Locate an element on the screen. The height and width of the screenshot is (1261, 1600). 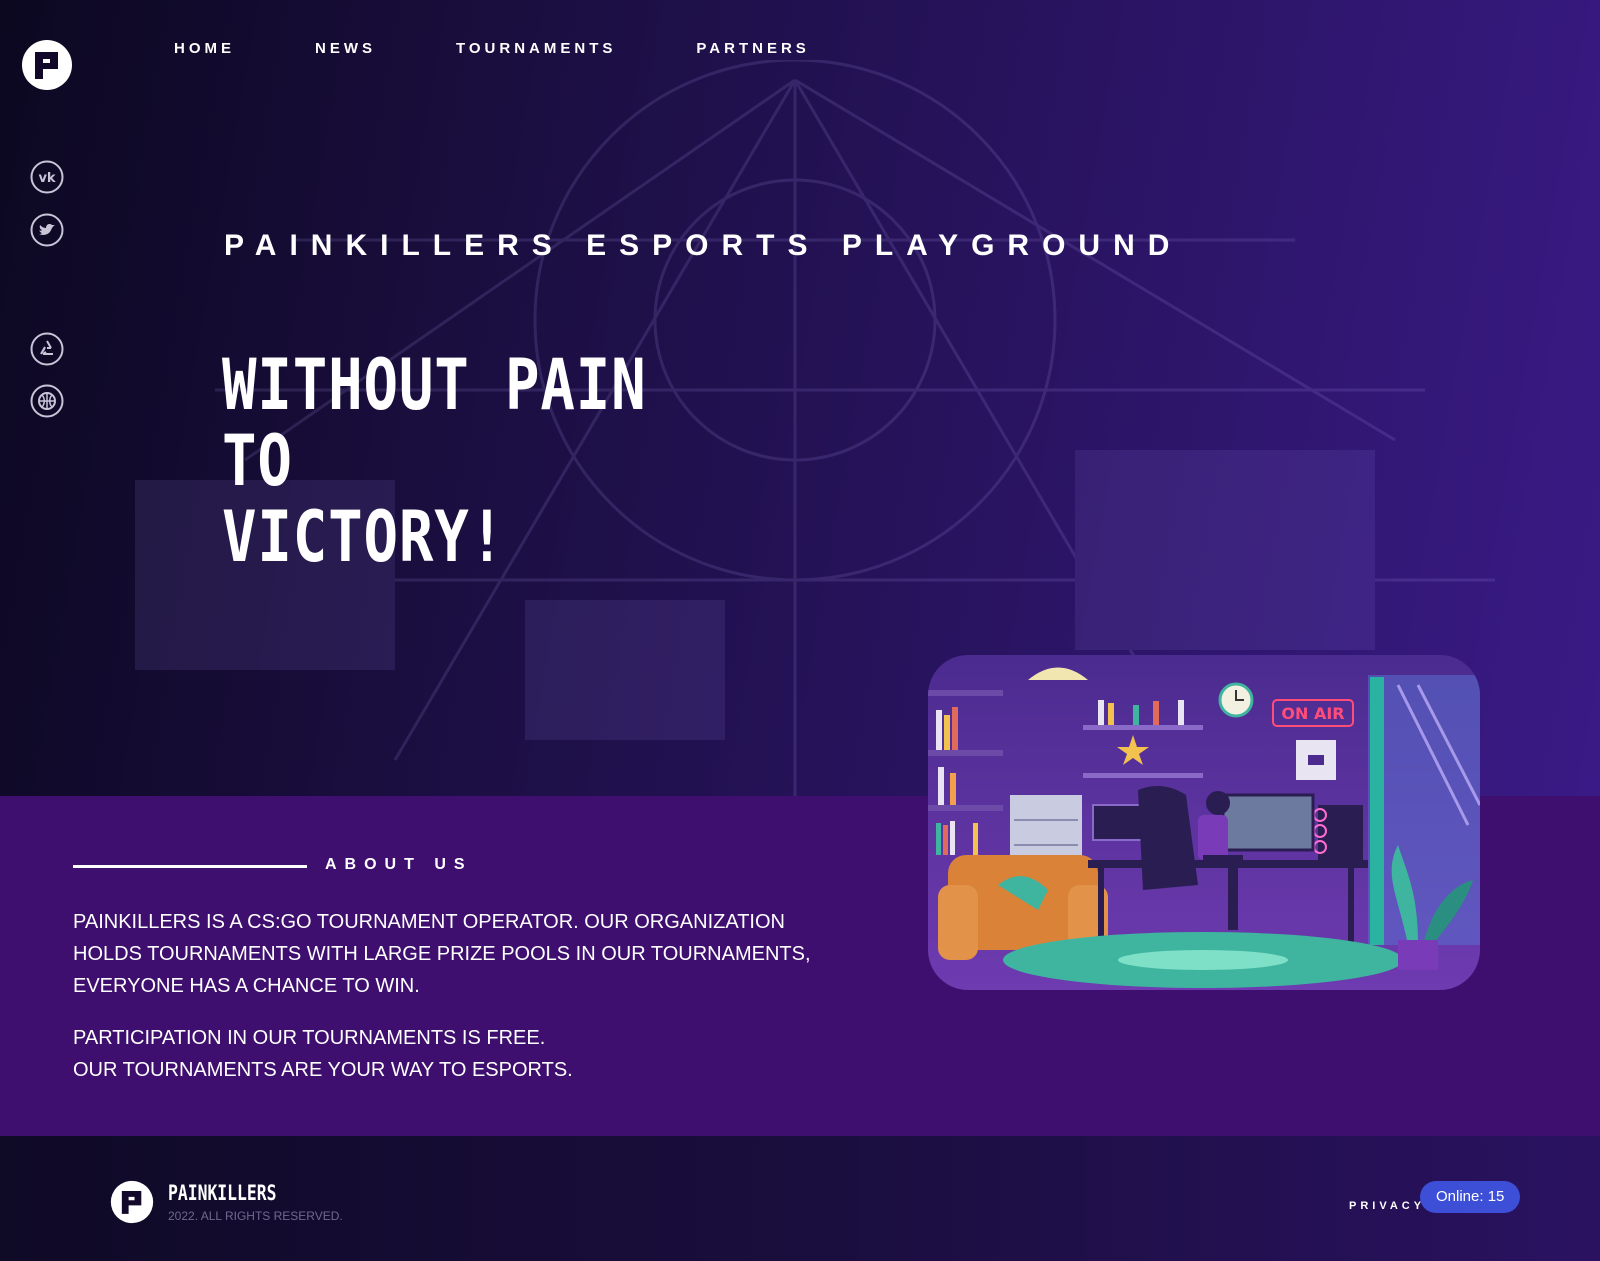
hero-headline: WITHOUT PAIN TO VICTORY! is located at coordinates (476, 461).